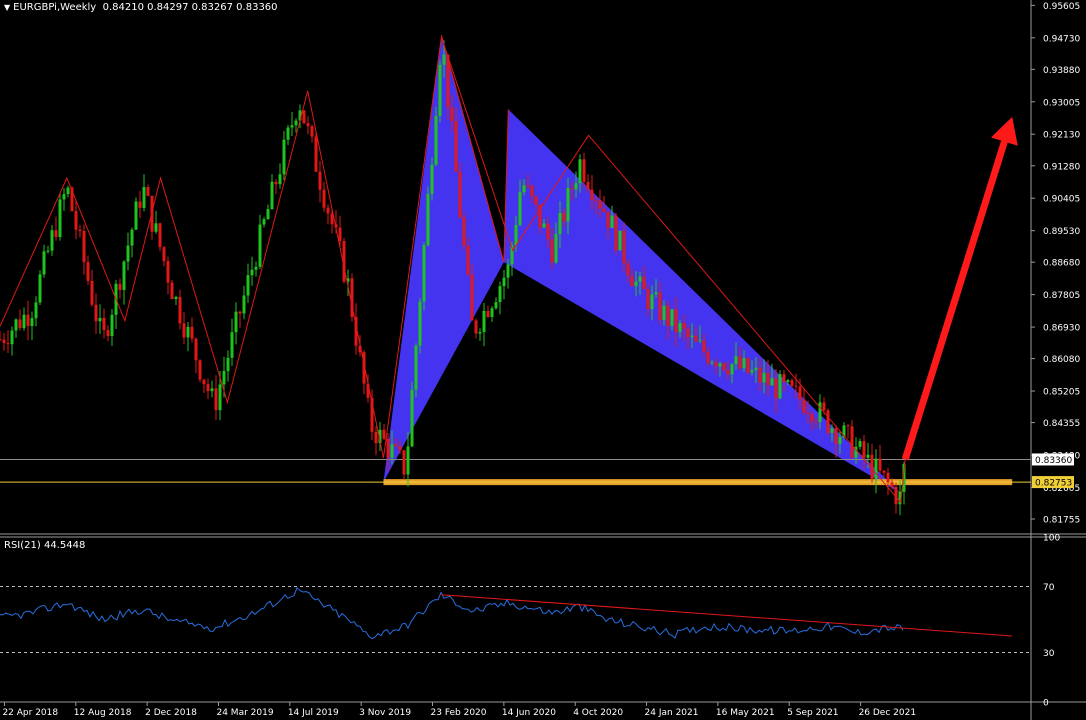  Describe the element at coordinates (1061, 200) in the screenshot. I see `price-tick-label: 0.90405` at that location.